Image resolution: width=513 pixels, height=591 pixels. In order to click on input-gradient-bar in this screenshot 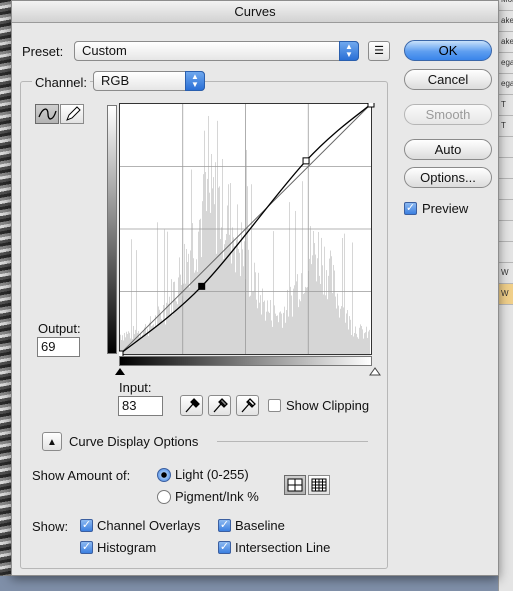, I will do `click(245, 361)`.